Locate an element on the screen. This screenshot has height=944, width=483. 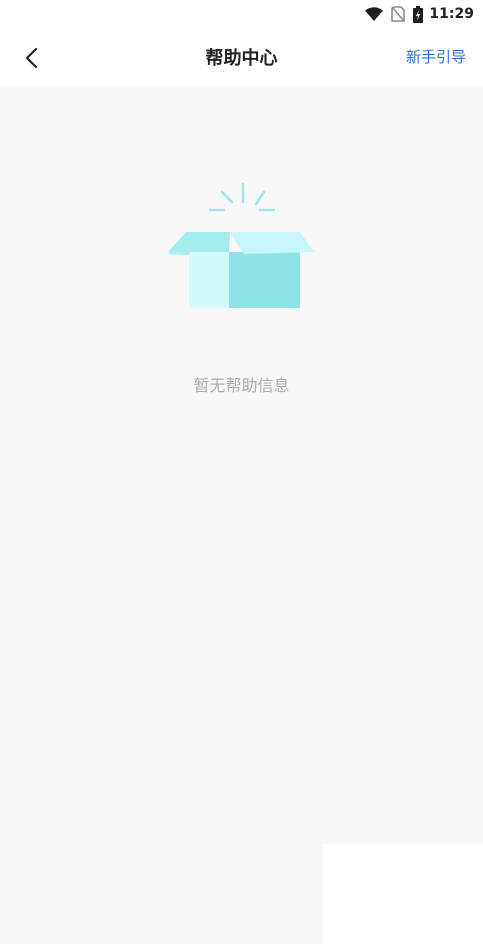
status-time: 11:29 is located at coordinates (451, 14).